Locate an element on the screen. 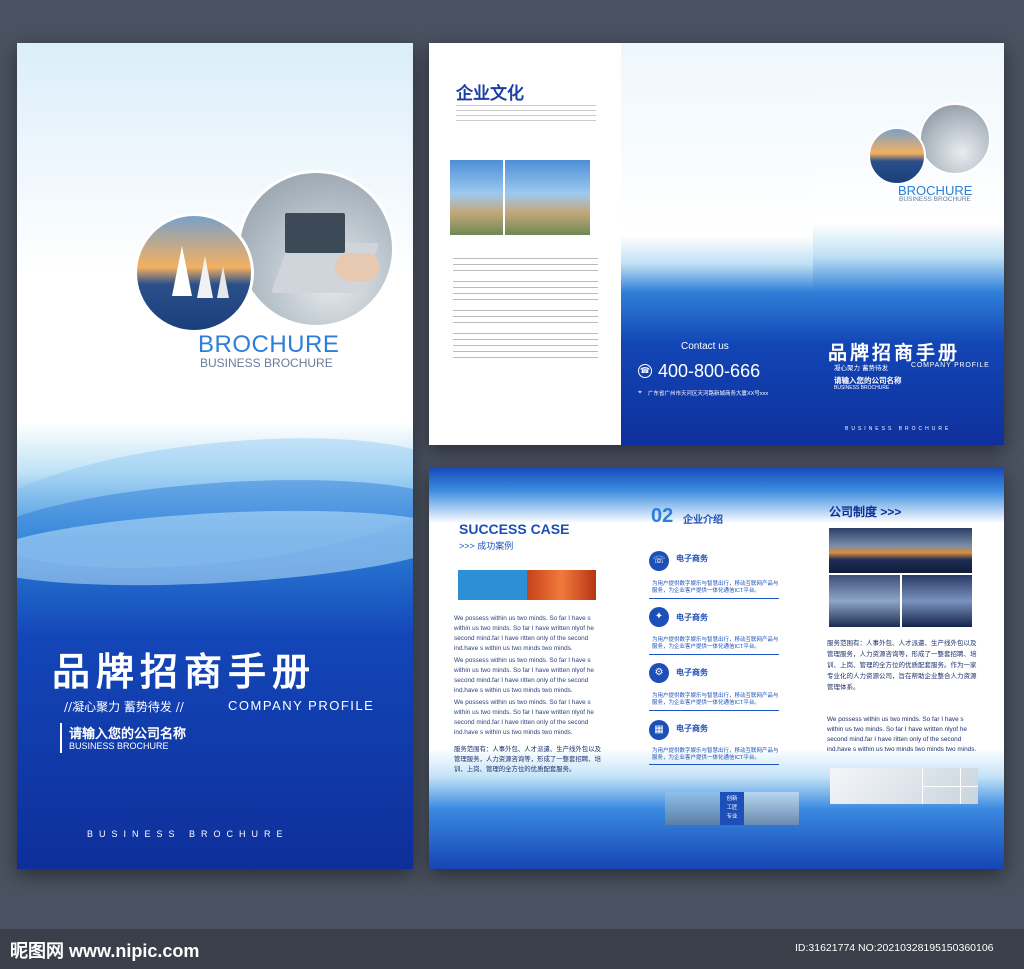 The width and height of the screenshot is (1024, 969). hand-shape is located at coordinates (357, 267).